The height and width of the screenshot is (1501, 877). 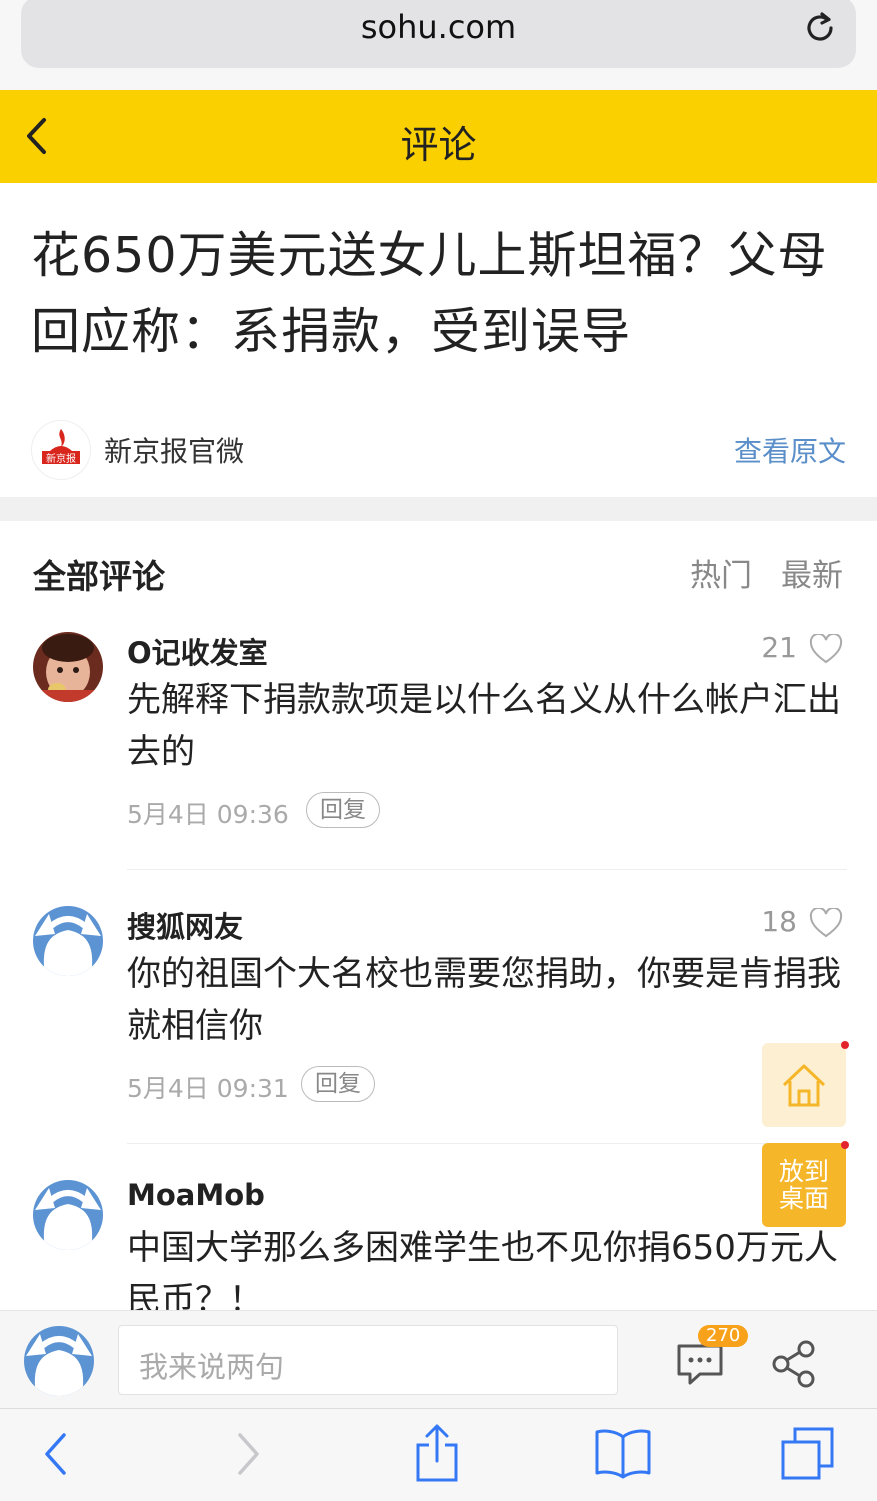 What do you see at coordinates (197, 651) in the screenshot?
I see `comment-username: O记收发室` at bounding box center [197, 651].